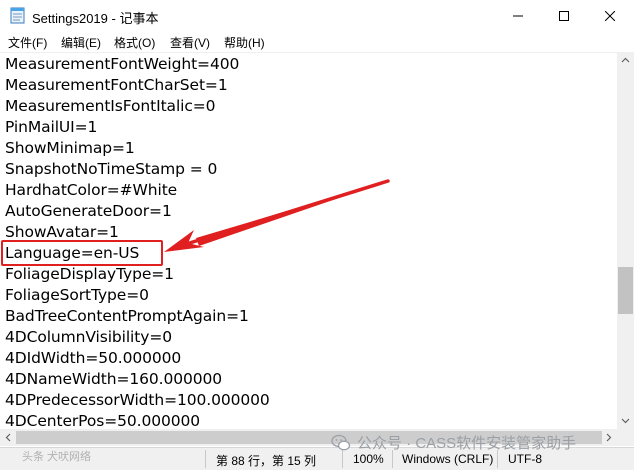  I want to click on watermark: 公众号 · CASS软件安装管家助手, so click(453, 442).